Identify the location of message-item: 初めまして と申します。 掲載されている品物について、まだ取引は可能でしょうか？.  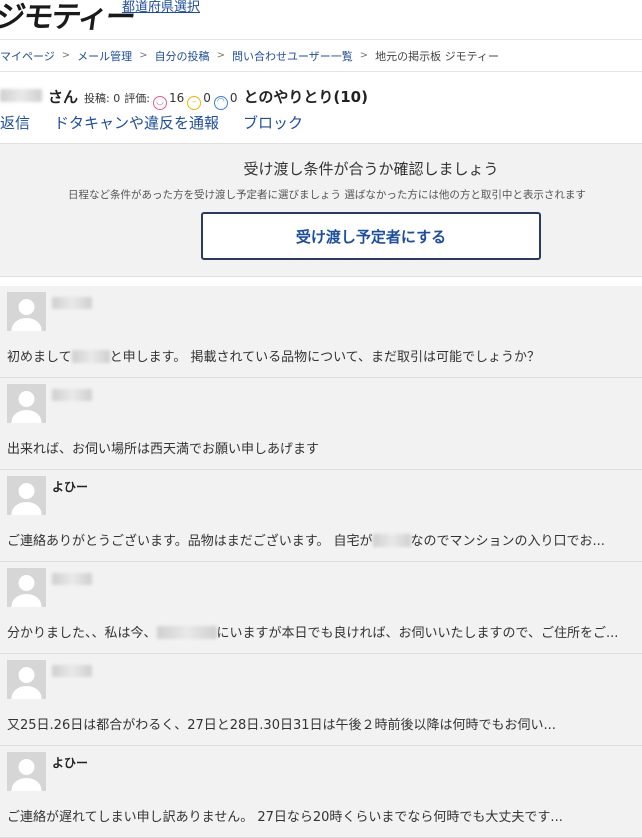
(321, 332).